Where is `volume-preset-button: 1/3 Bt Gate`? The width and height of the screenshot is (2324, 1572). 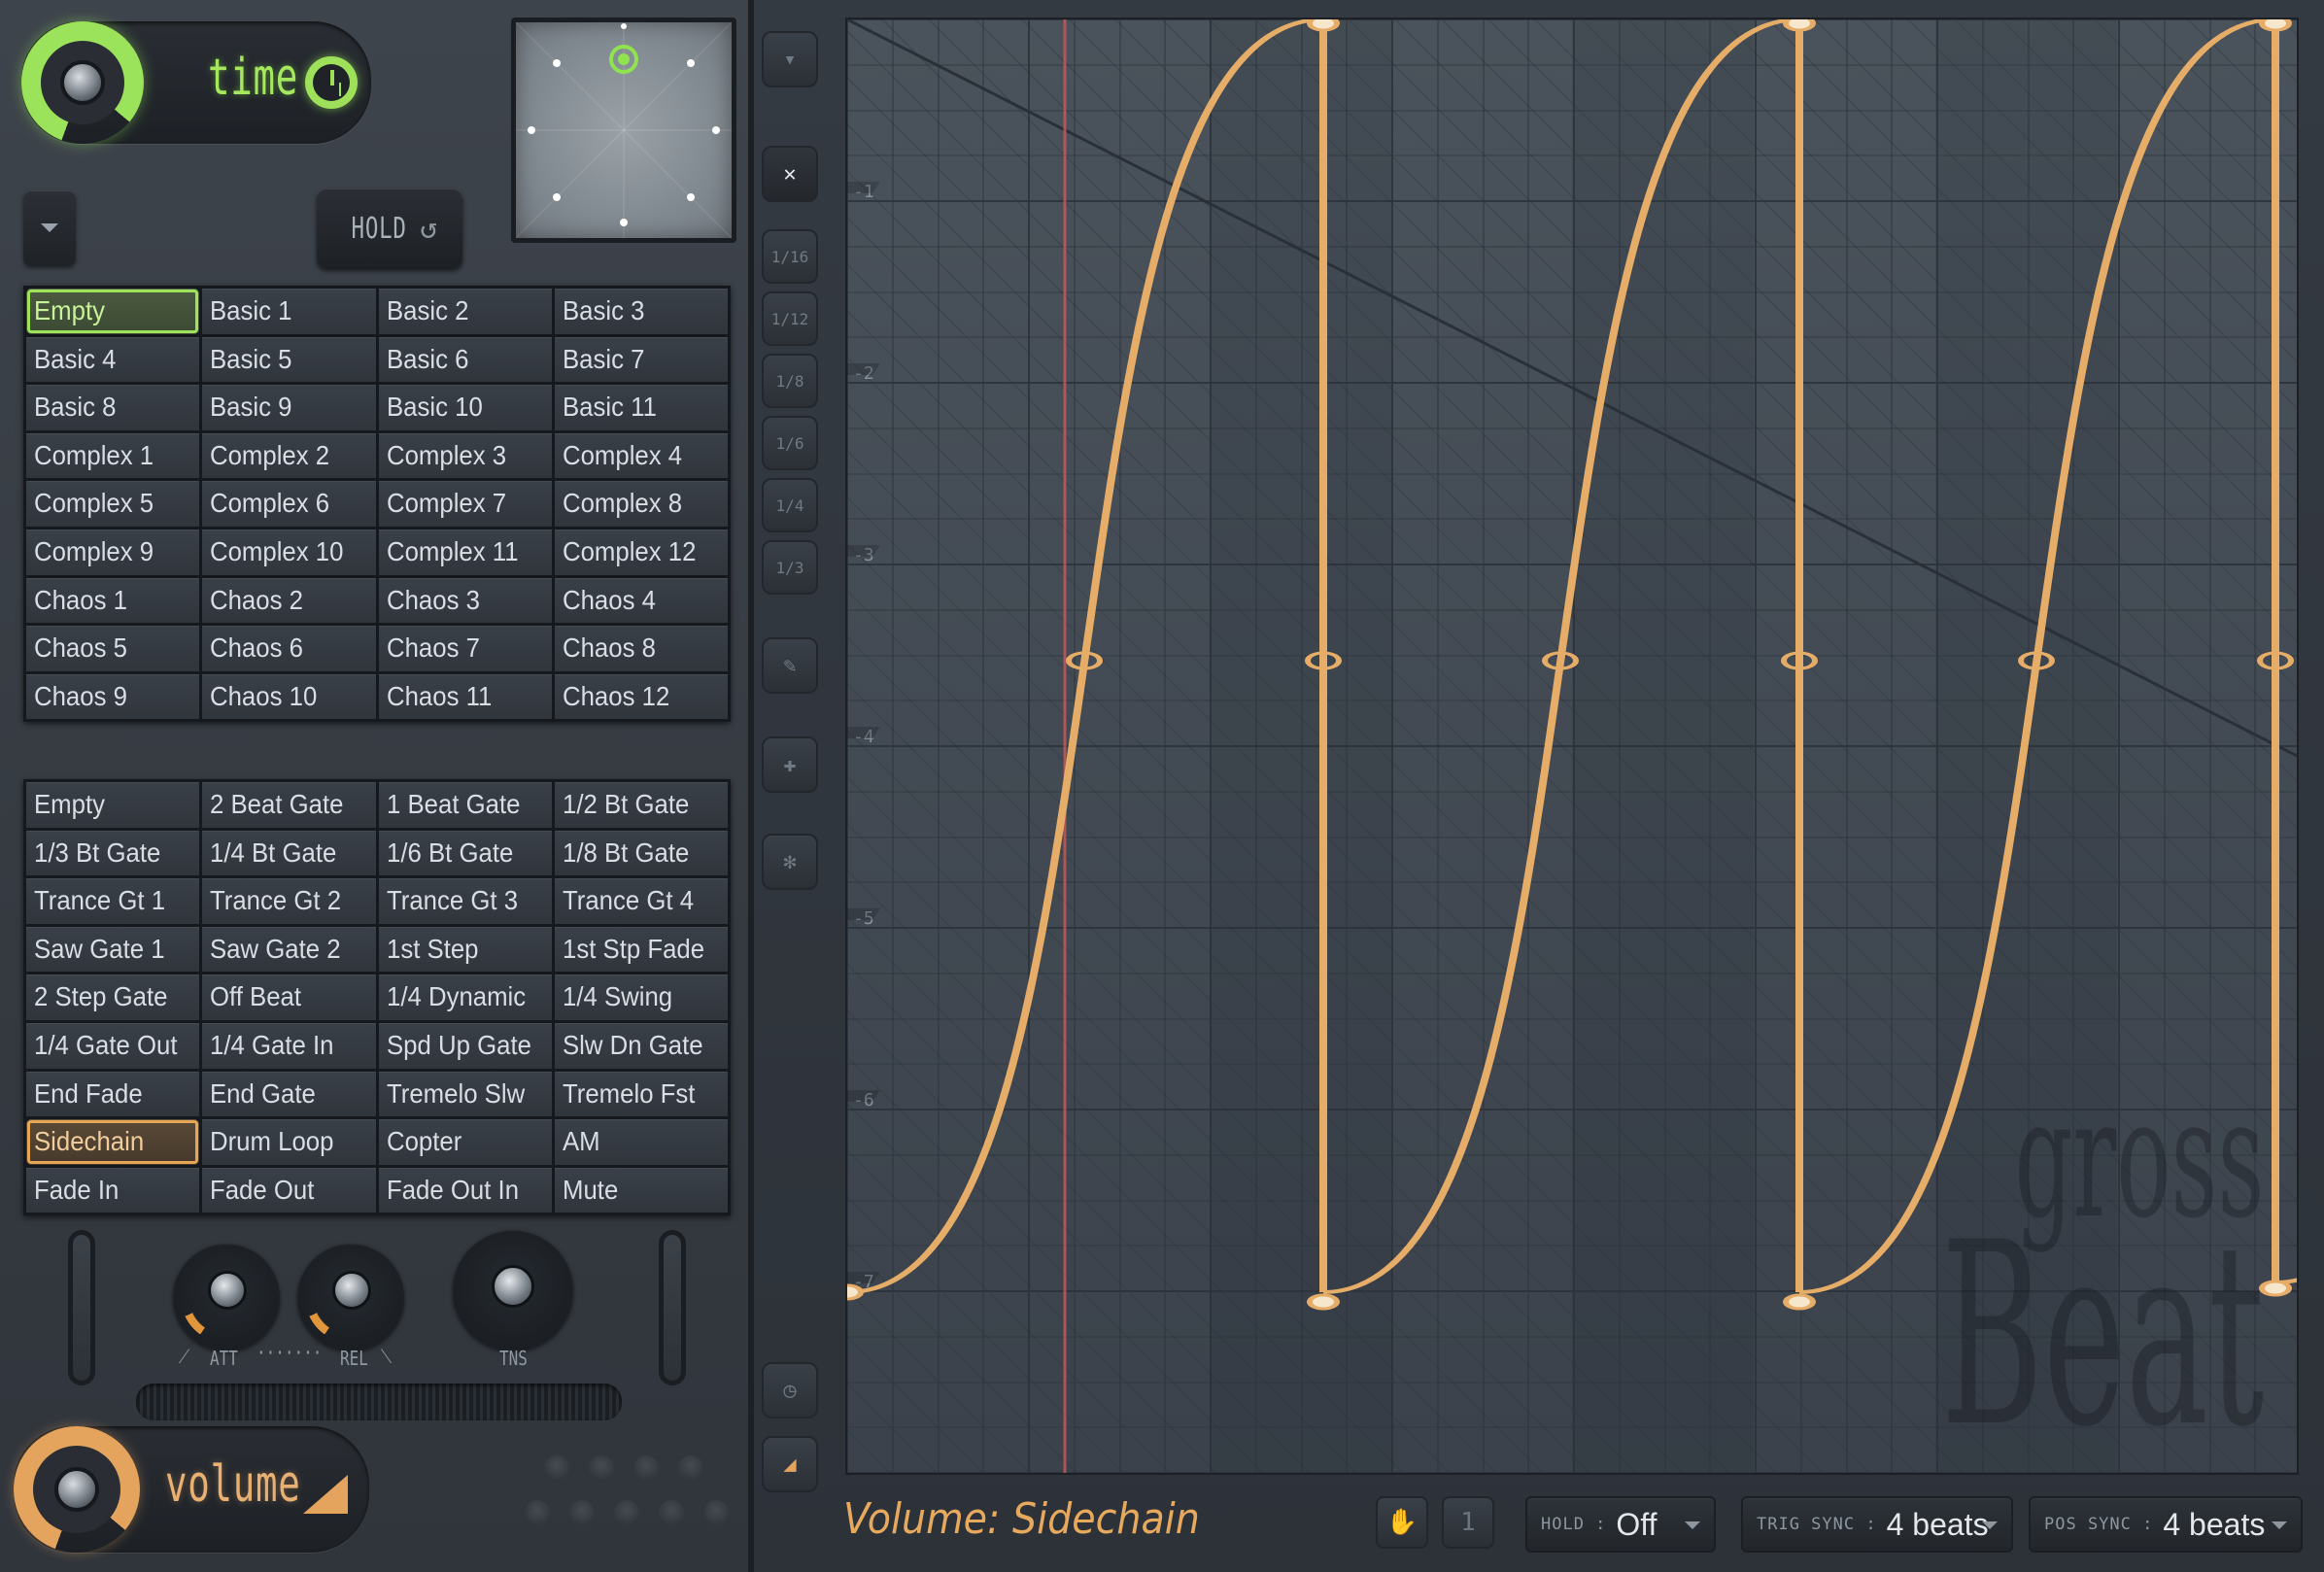 volume-preset-button: 1/3 Bt Gate is located at coordinates (113, 853).